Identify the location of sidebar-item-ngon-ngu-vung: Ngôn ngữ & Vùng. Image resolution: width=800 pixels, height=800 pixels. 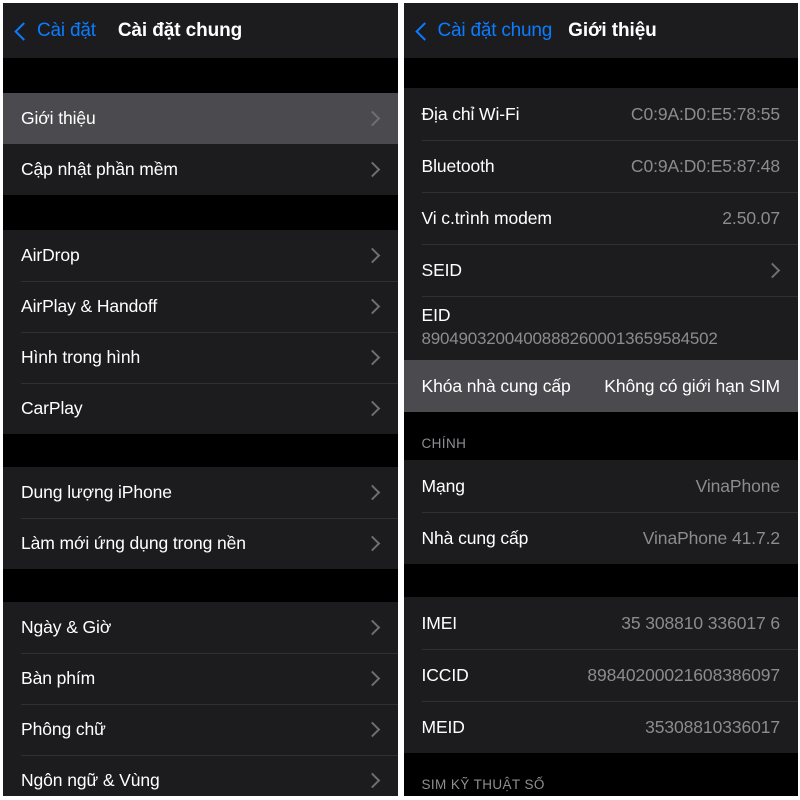
(200, 775).